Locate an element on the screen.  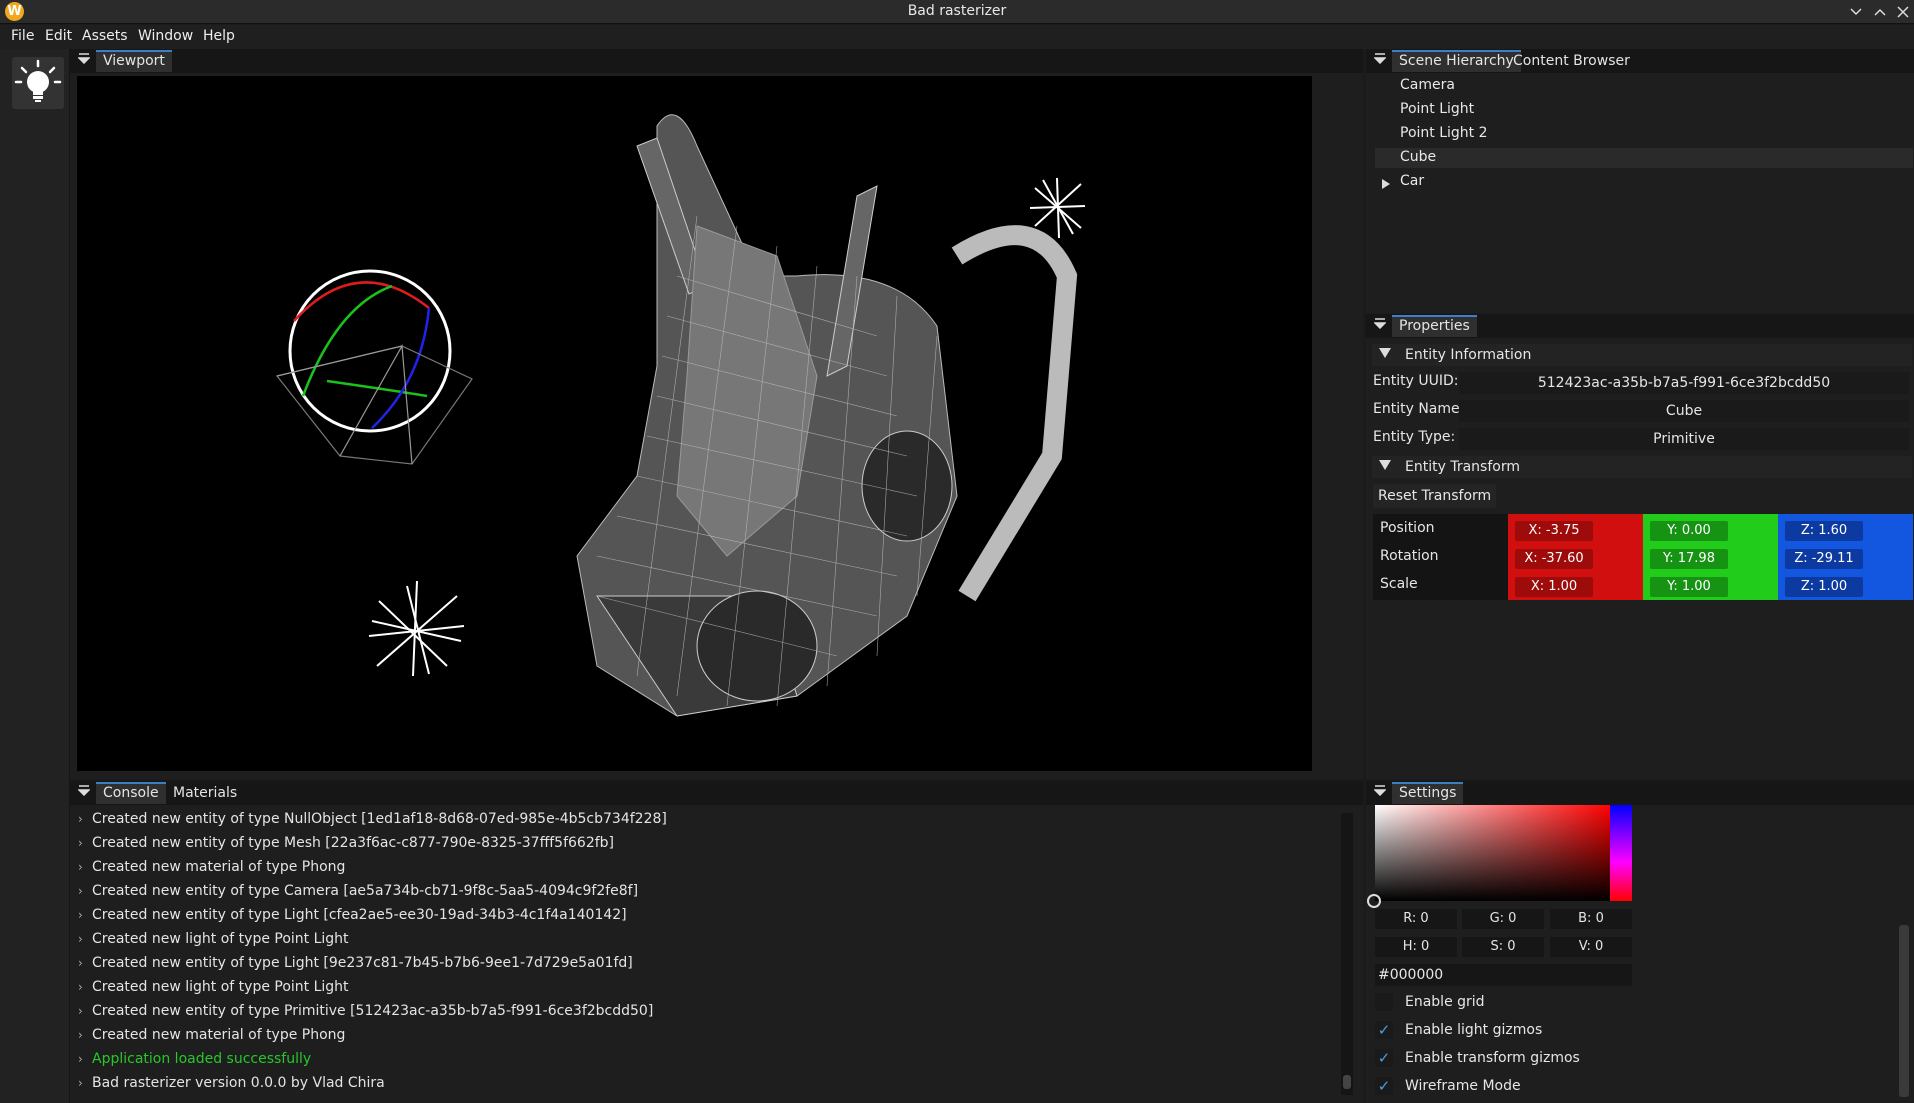
reset-transform-button: Reset Transform is located at coordinates (1435, 496).